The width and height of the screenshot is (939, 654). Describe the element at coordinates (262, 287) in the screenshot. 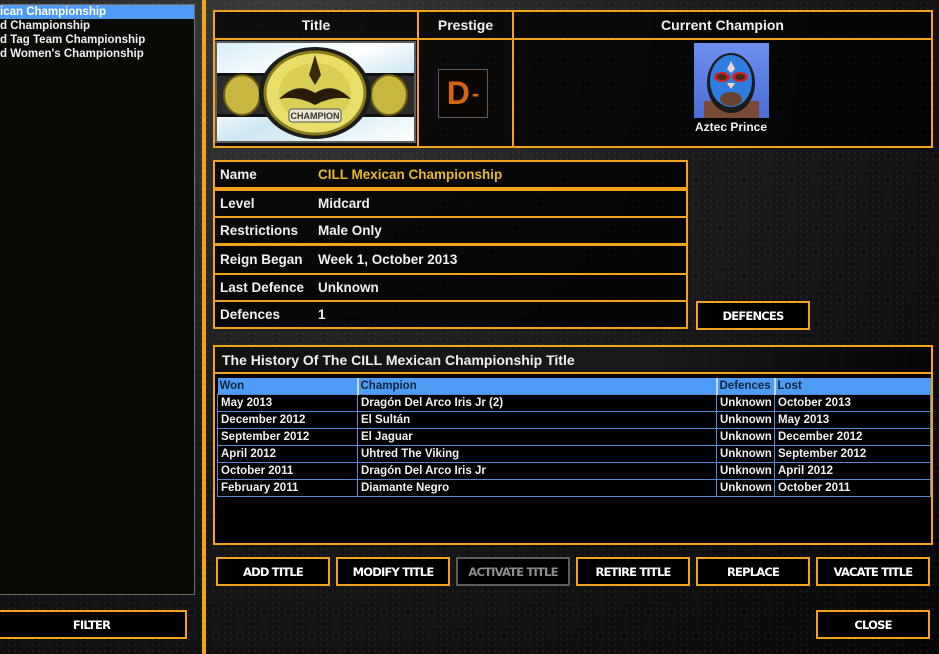

I see `detail-label: Last Defence` at that location.